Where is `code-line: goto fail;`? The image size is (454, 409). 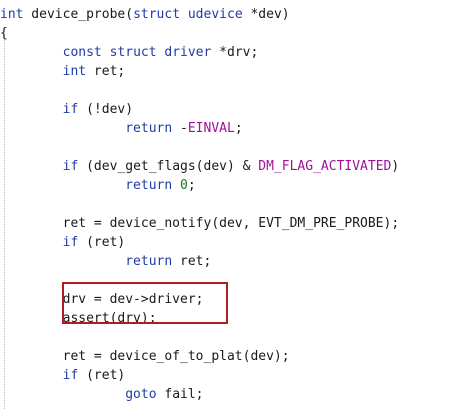
code-line: goto fail; is located at coordinates (102, 395).